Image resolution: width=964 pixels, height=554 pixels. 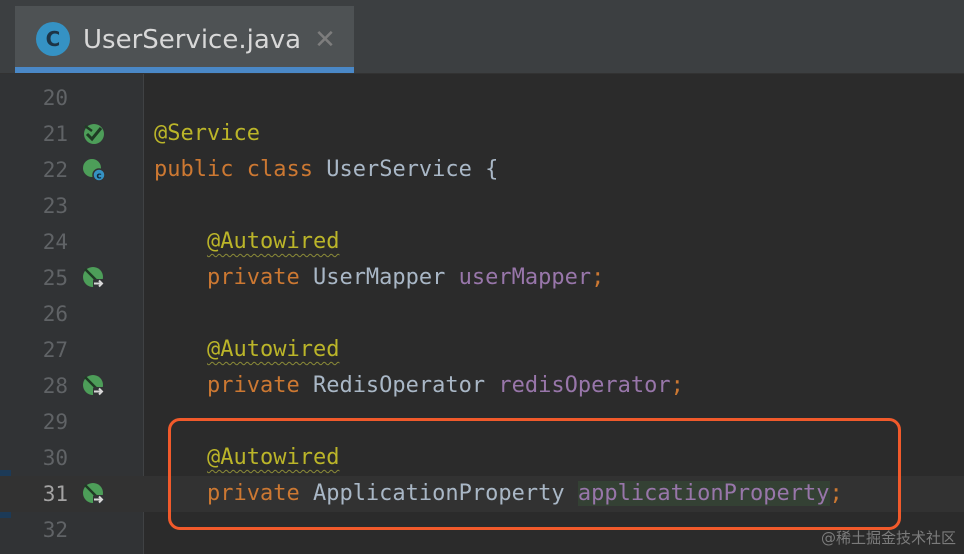 What do you see at coordinates (888, 538) in the screenshot?
I see `watermark: @稀土掘金技术社区` at bounding box center [888, 538].